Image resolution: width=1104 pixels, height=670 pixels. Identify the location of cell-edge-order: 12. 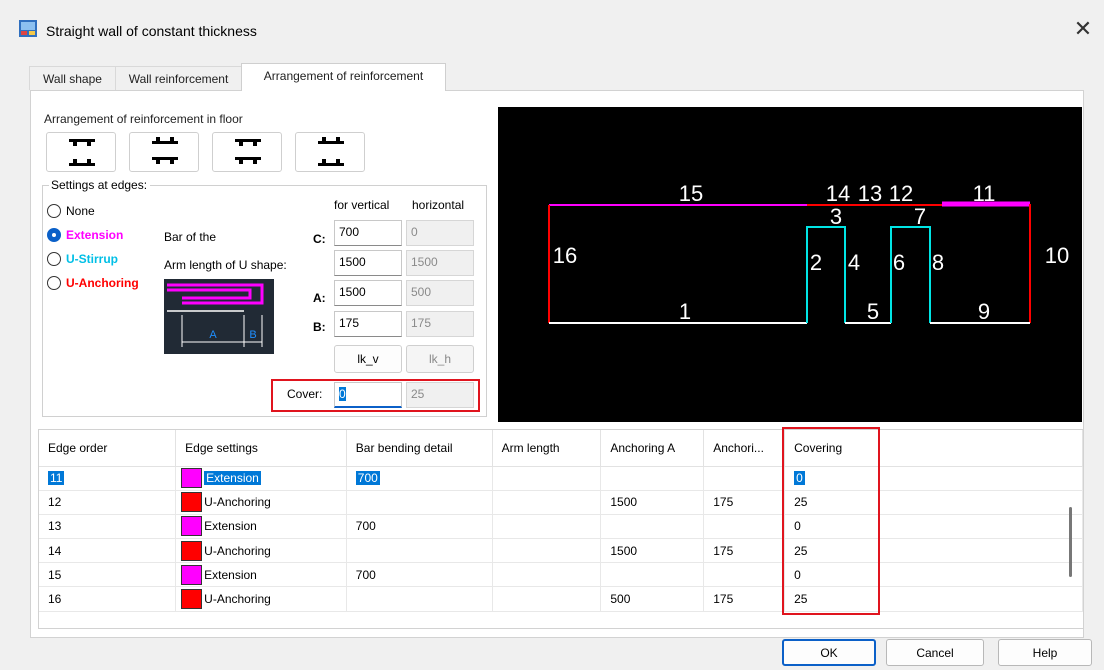
(108, 502).